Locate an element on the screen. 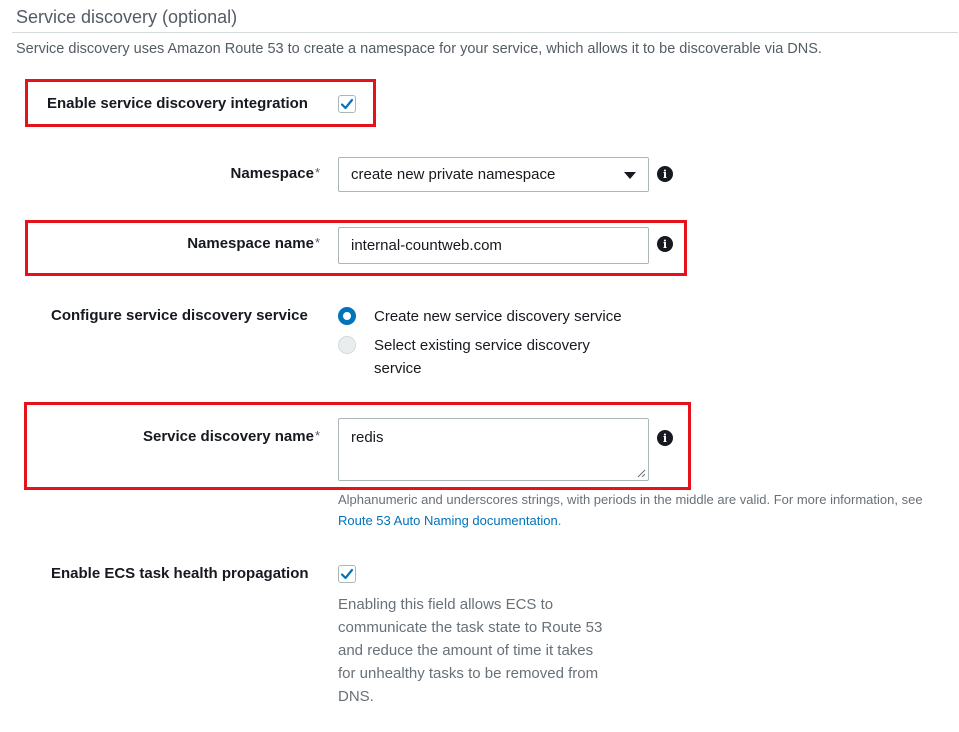  section-divider is located at coordinates (485, 32).